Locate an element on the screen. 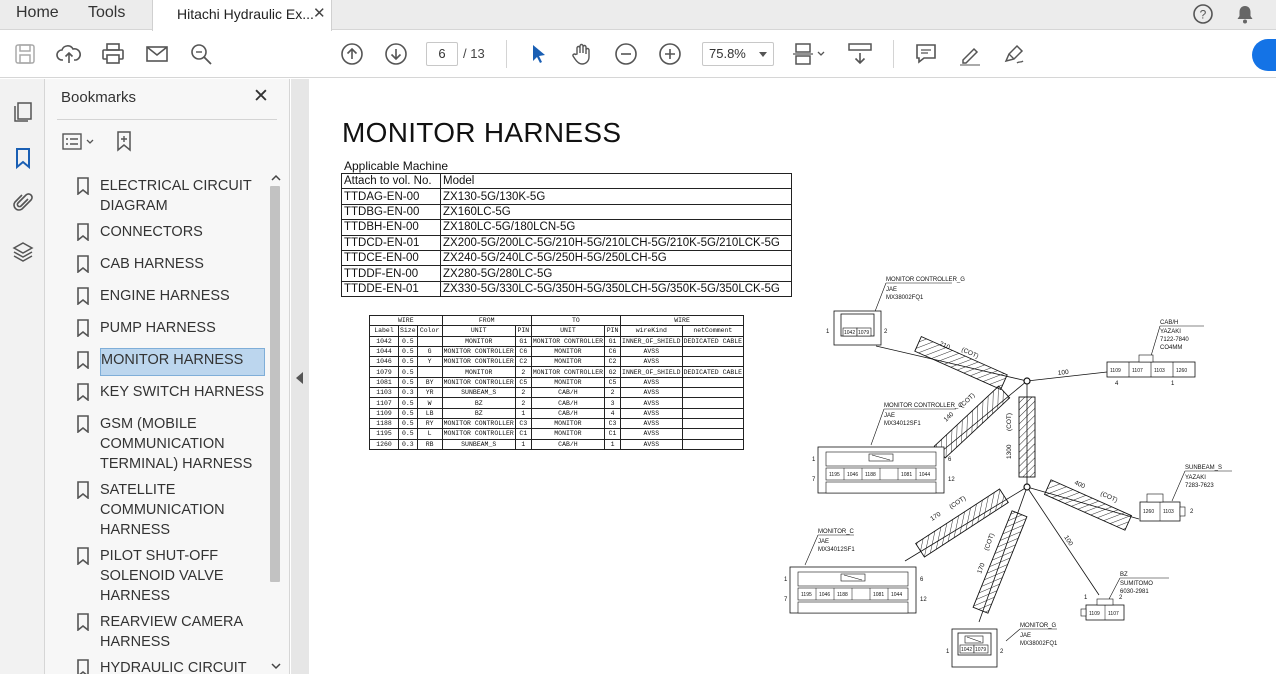 Image resolution: width=1276 pixels, height=674 pixels. connector-name: BZ is located at coordinates (1124, 575).